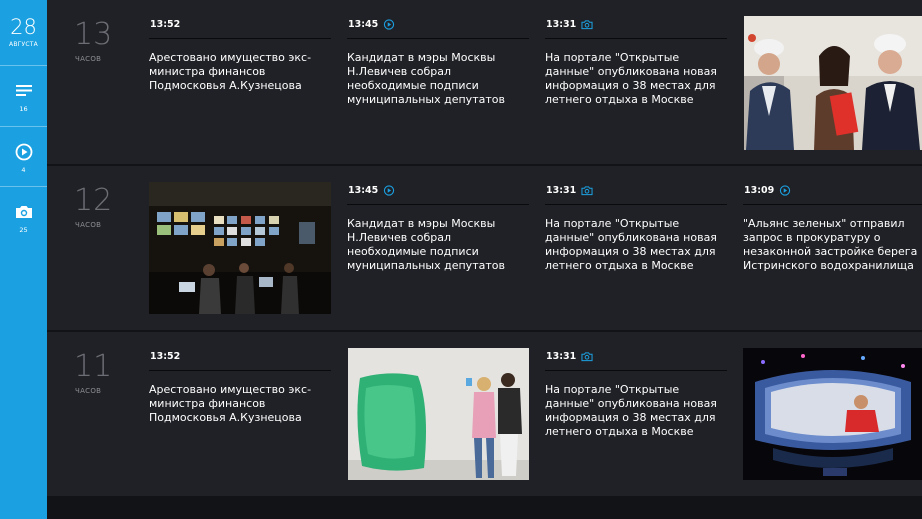 Image resolution: width=922 pixels, height=519 pixels. Describe the element at coordinates (438, 414) in the screenshot. I see `news-photo-gallery` at that location.